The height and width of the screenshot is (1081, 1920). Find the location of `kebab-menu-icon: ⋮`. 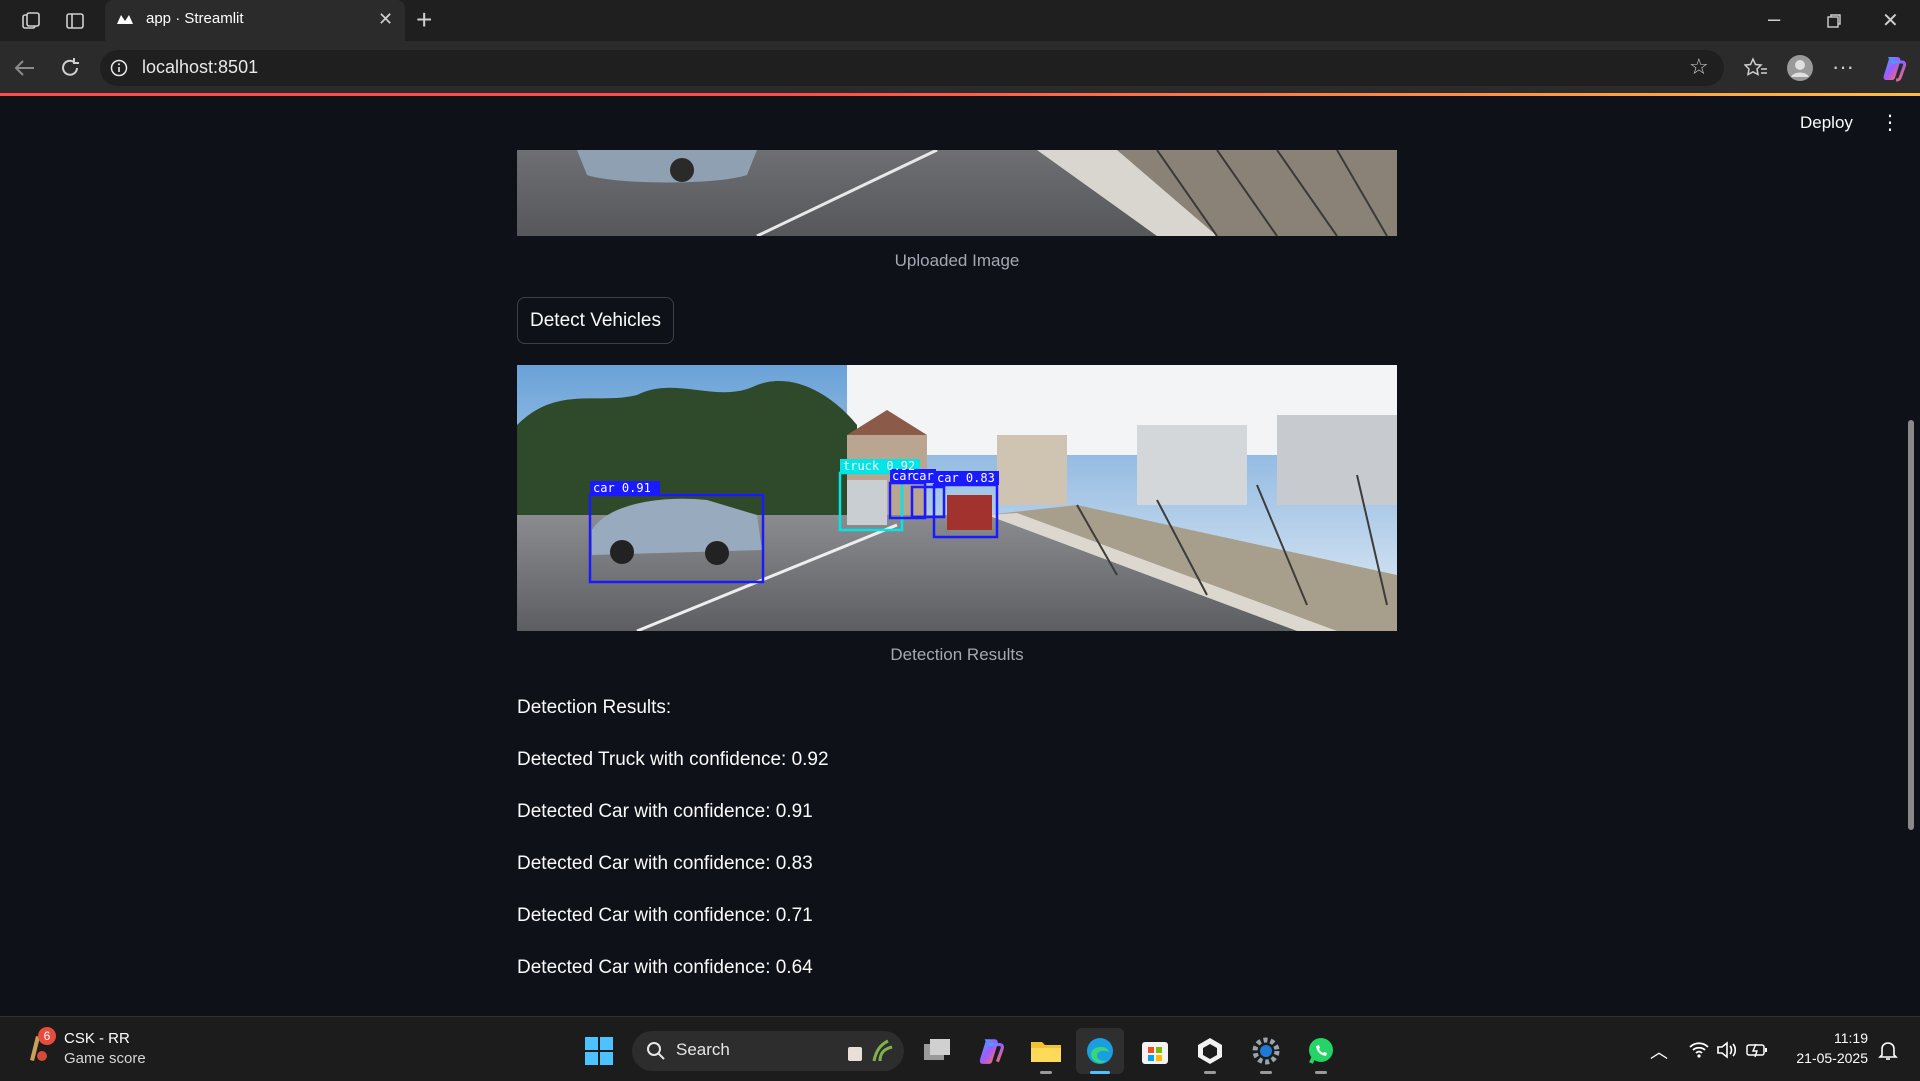

kebab-menu-icon: ⋮ is located at coordinates (1890, 122).